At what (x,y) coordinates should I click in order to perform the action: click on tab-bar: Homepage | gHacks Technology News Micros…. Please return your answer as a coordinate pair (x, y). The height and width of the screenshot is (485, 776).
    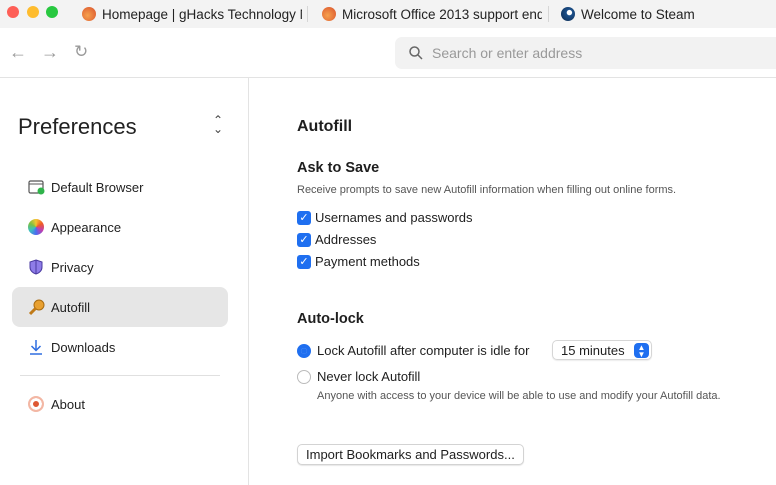
    Looking at the image, I should click on (388, 14).